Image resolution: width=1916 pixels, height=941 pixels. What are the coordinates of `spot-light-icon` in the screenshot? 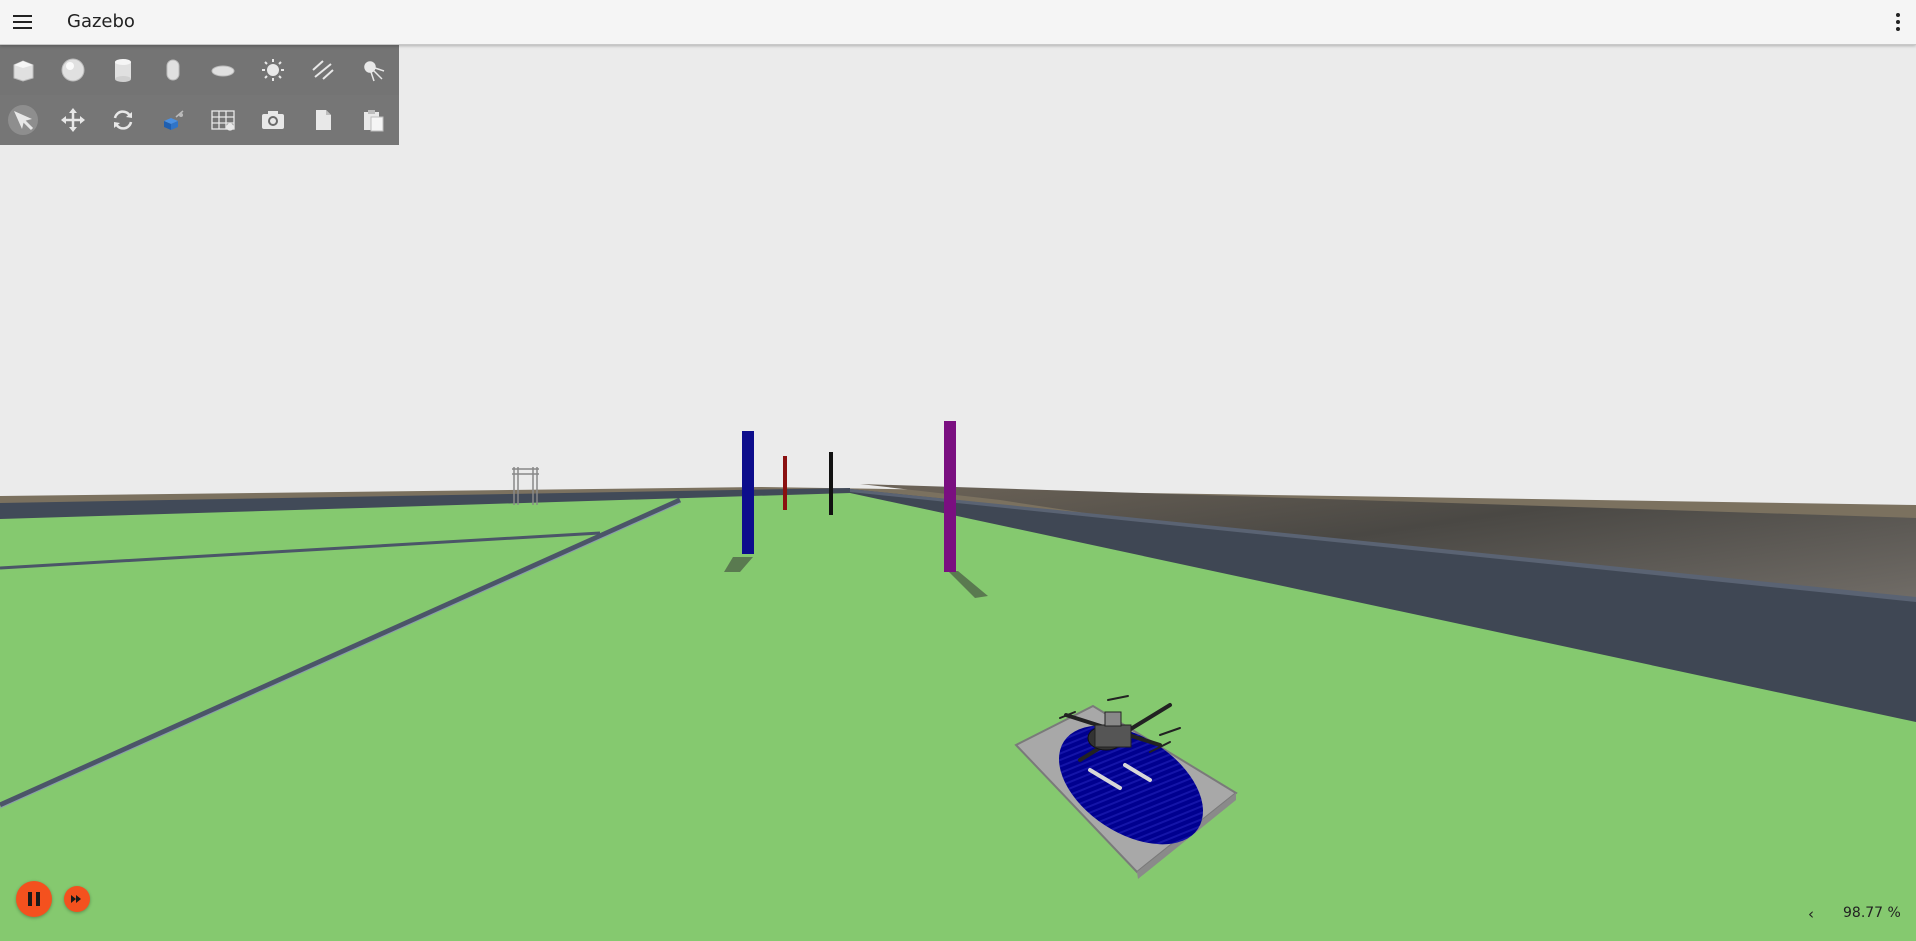 It's located at (373, 70).